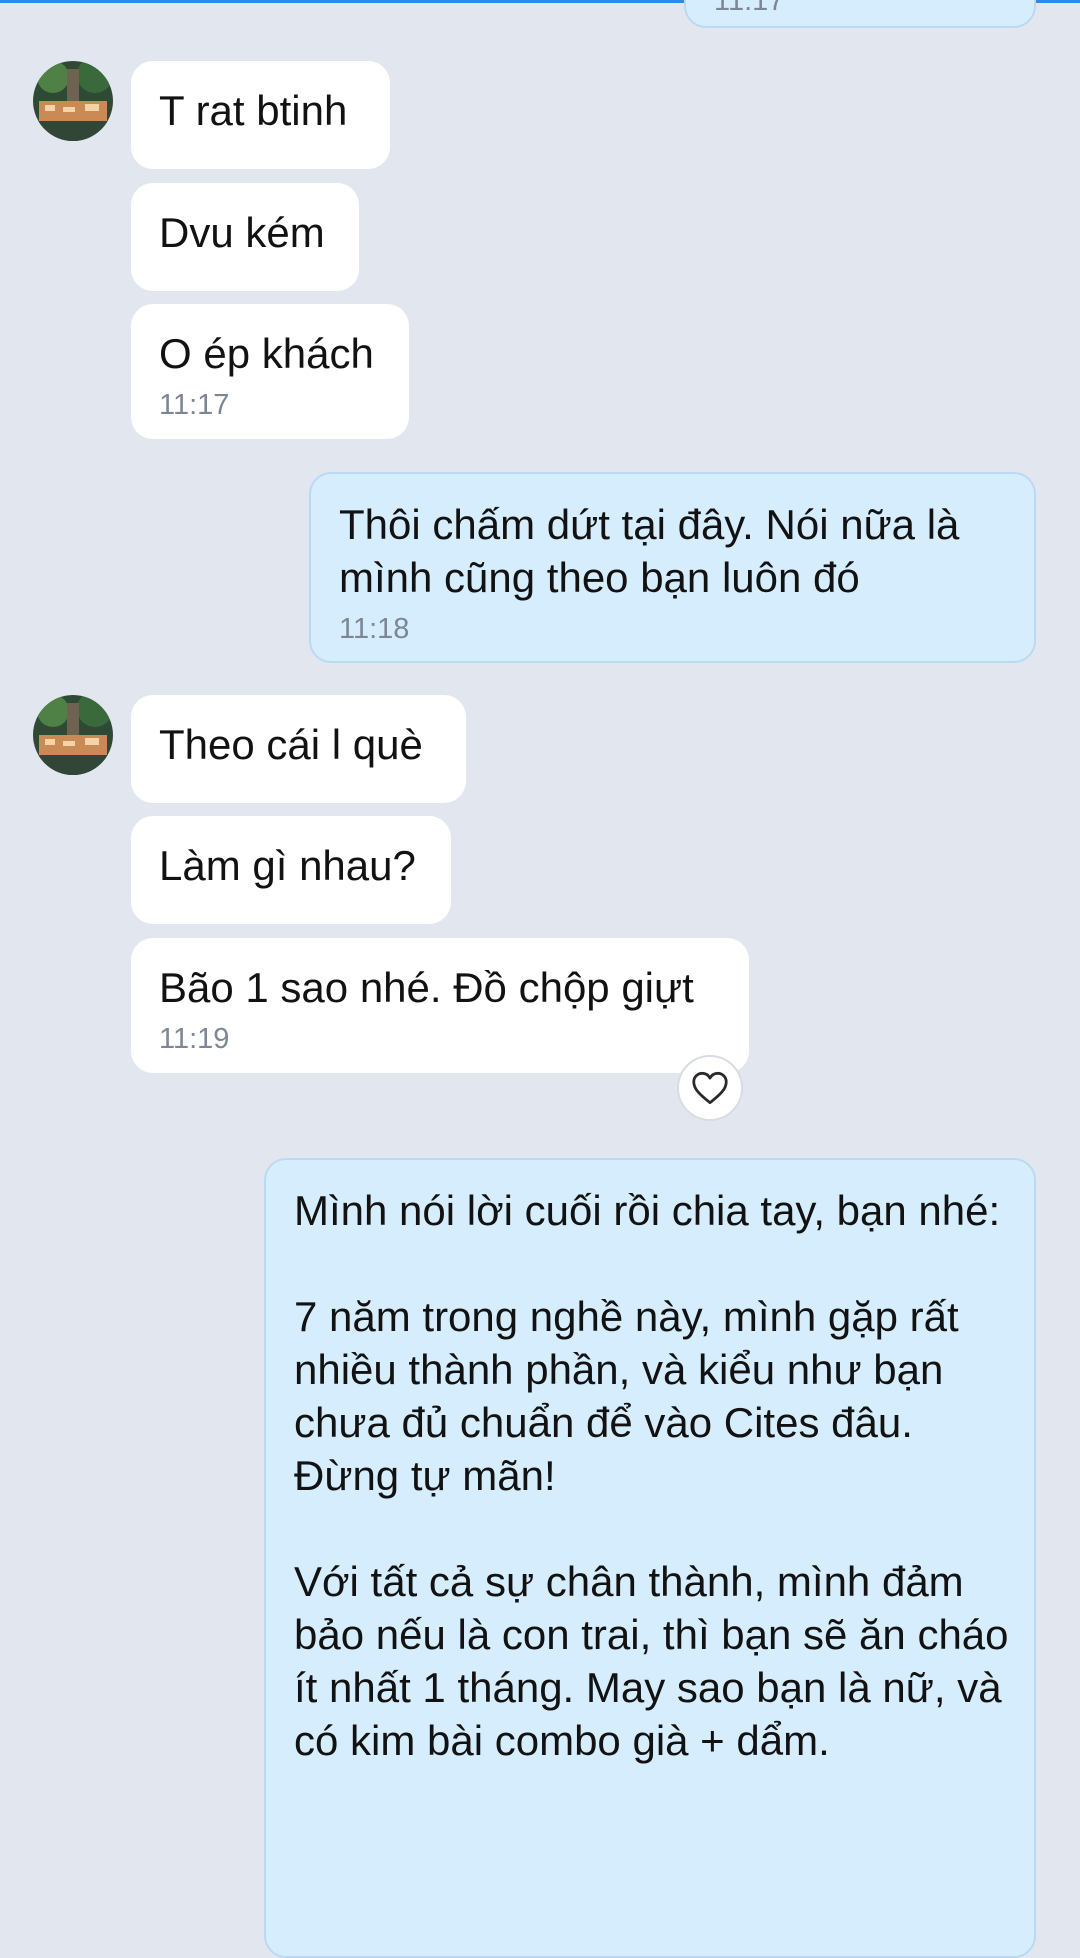 This screenshot has width=1080, height=1958. I want to click on reaction-button, so click(710, 1088).